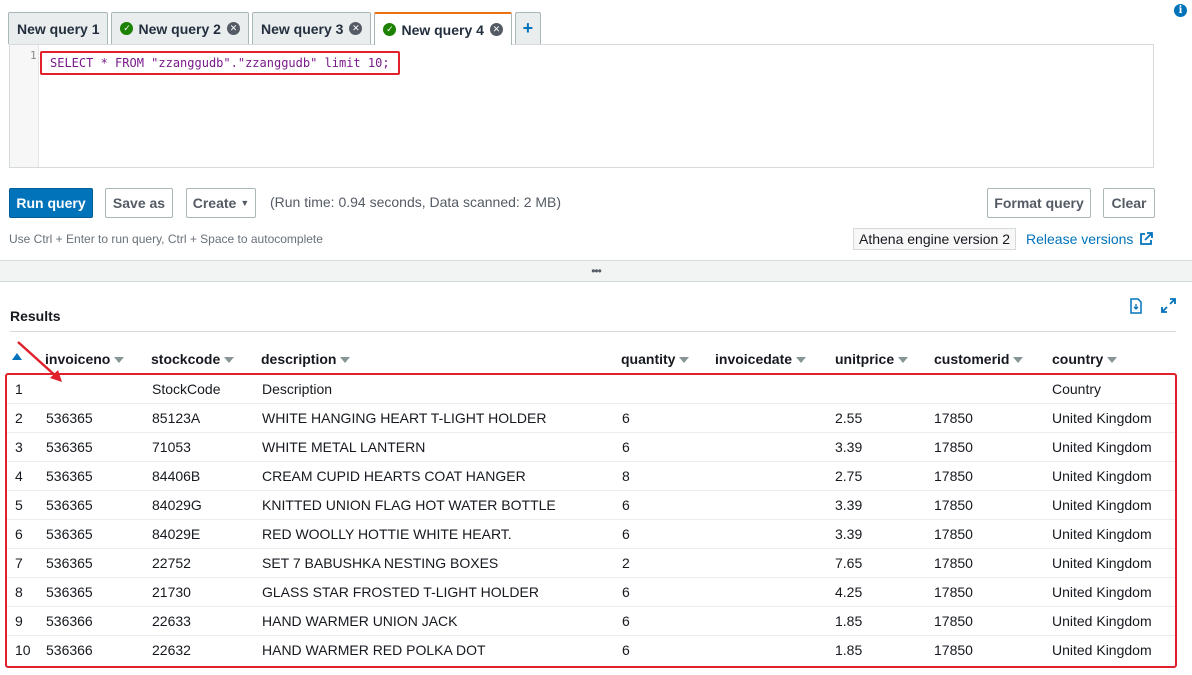 The image size is (1192, 675). What do you see at coordinates (360, 621) in the screenshot?
I see `description-cell: HAND WARMER UNION JACK` at bounding box center [360, 621].